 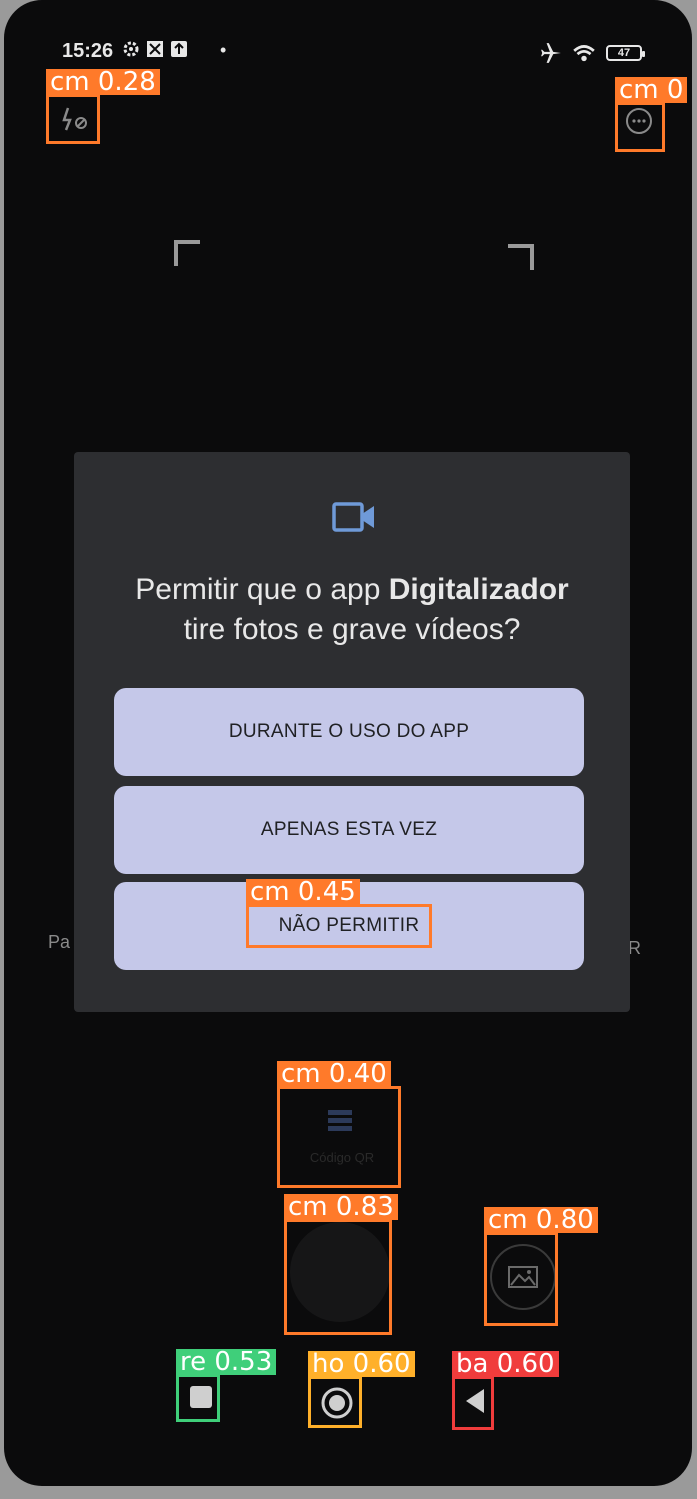 What do you see at coordinates (226, 1362) in the screenshot?
I see `detection-label: re 0.53` at bounding box center [226, 1362].